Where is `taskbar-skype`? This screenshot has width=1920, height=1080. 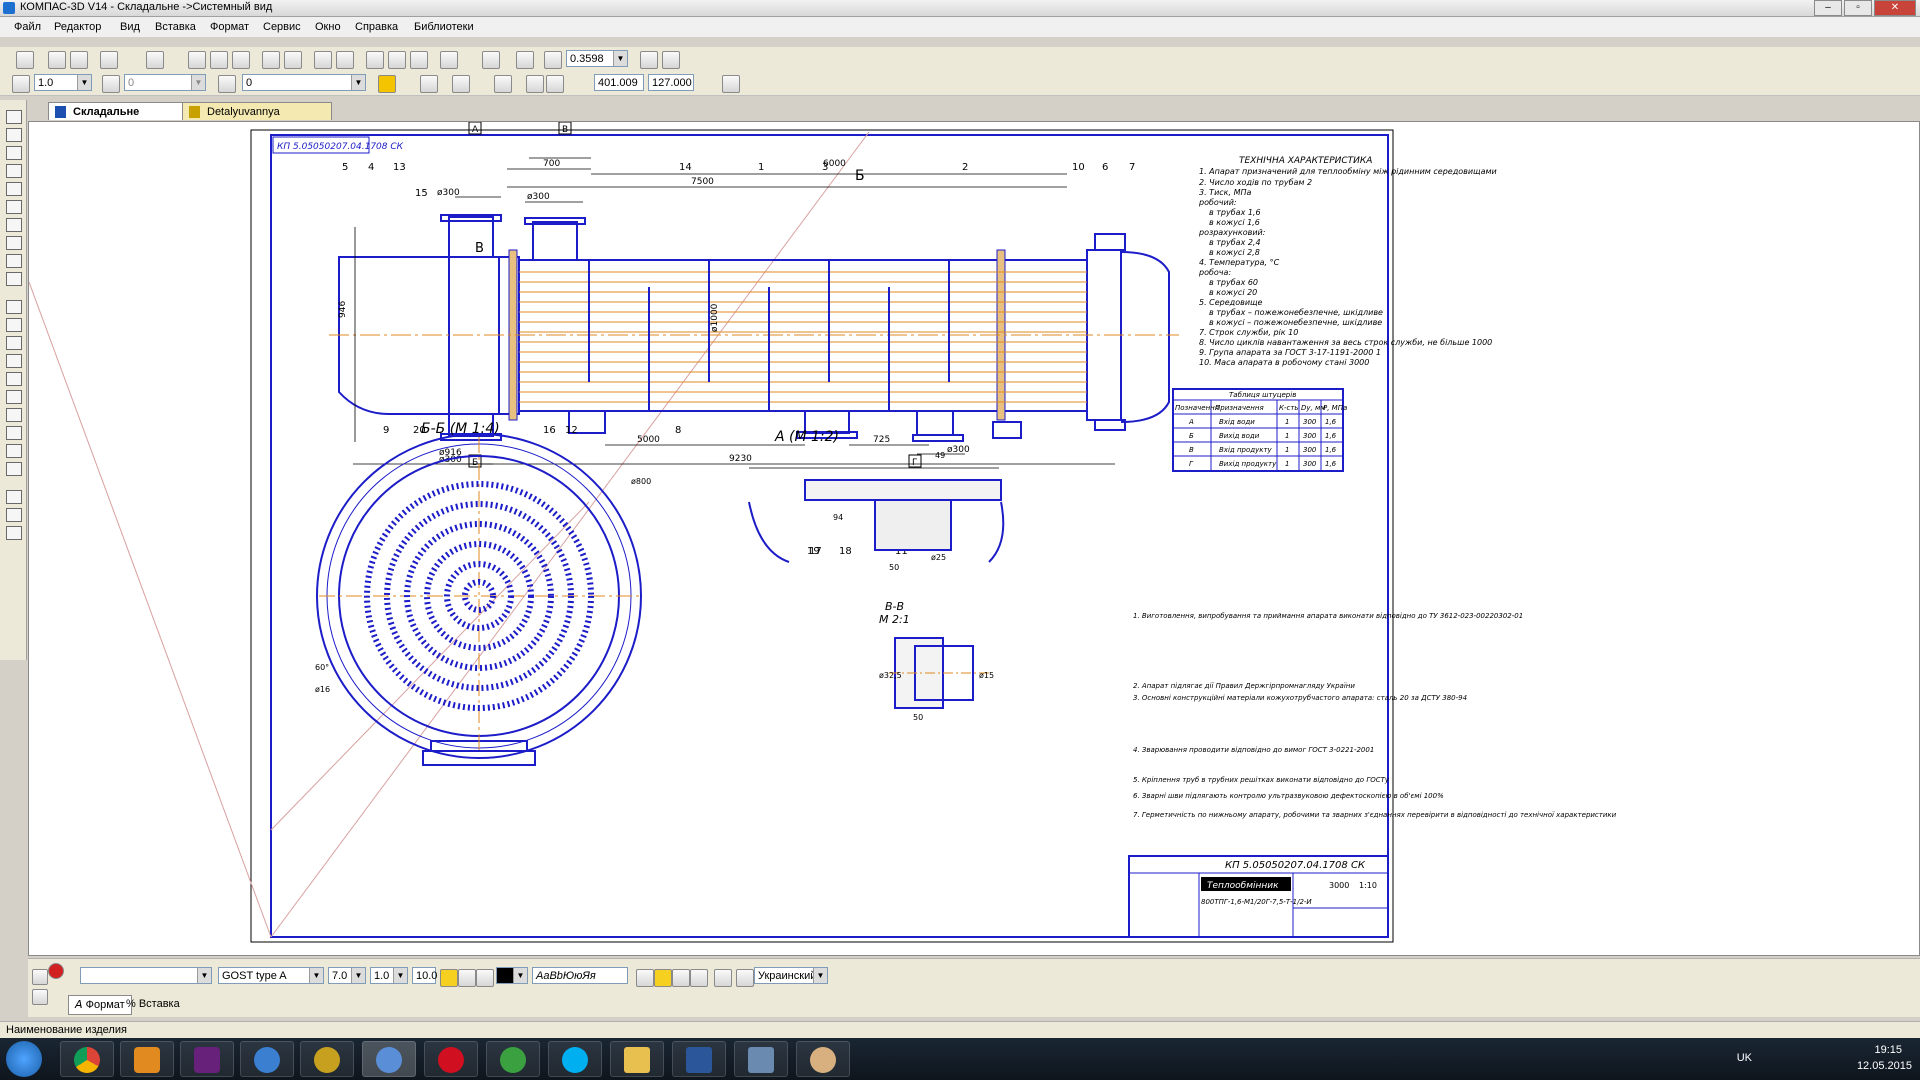
taskbar-skype is located at coordinates (575, 1059).